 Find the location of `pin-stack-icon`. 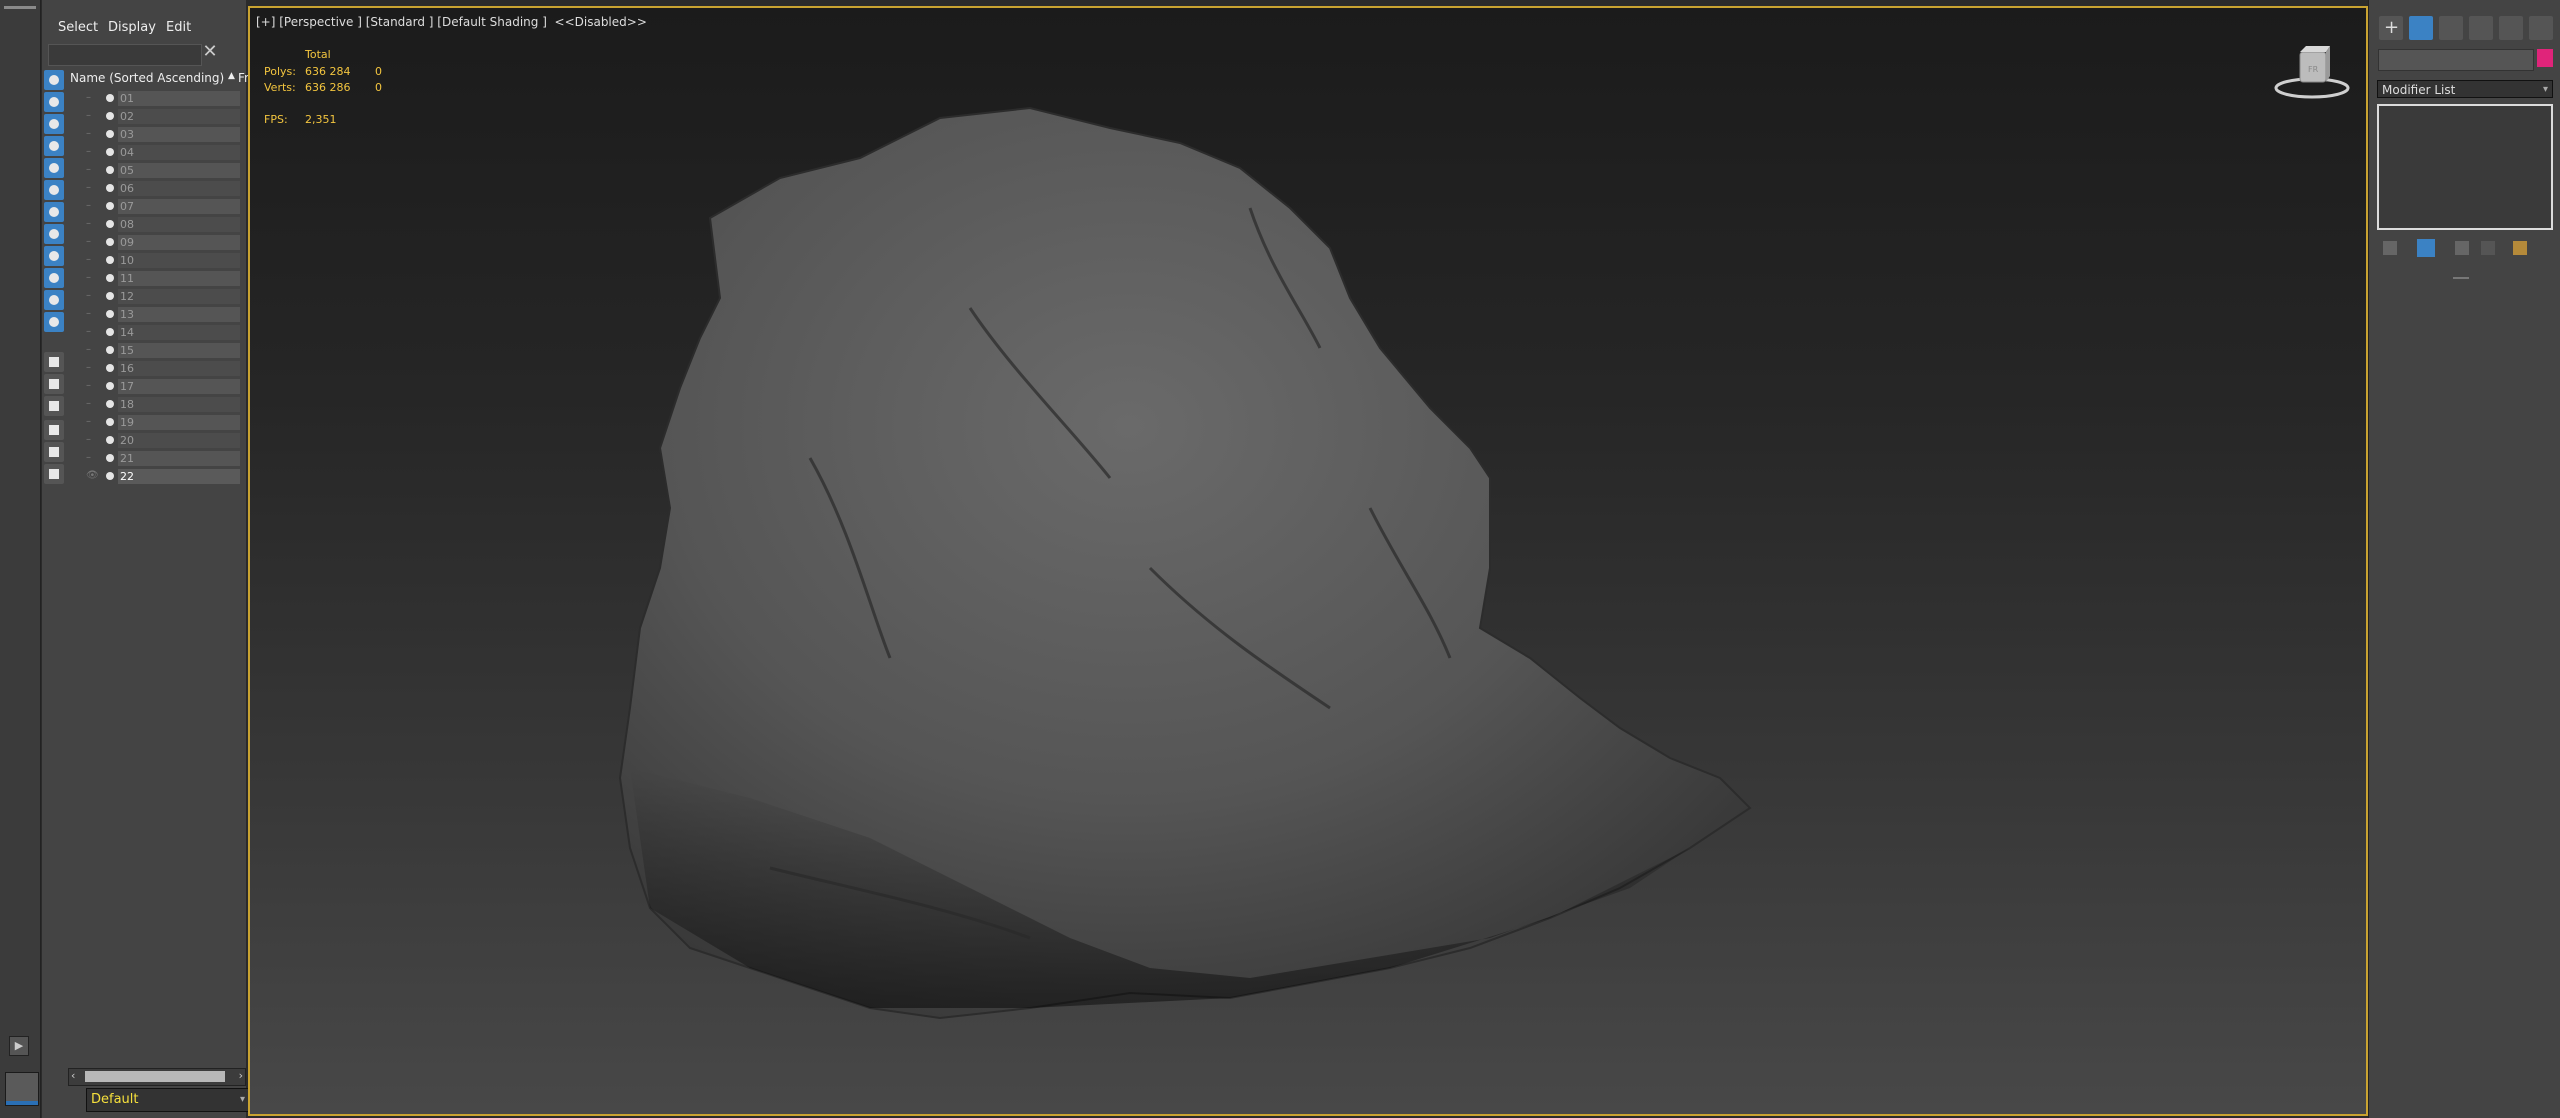

pin-stack-icon is located at coordinates (2390, 248).